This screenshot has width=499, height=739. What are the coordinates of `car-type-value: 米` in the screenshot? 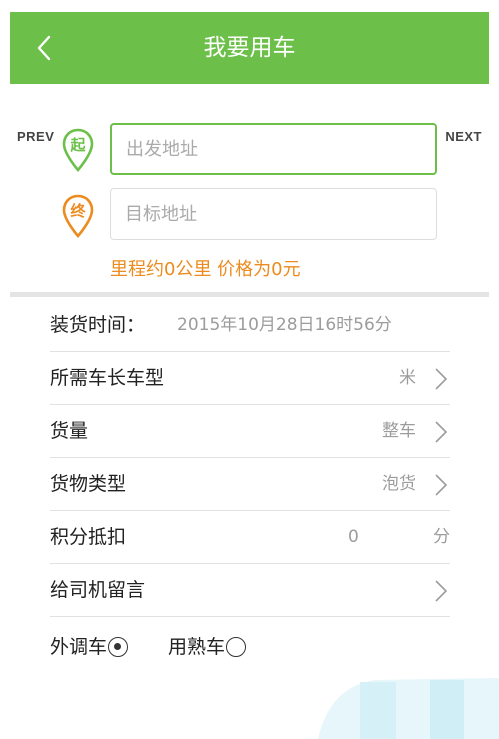 It's located at (407, 378).